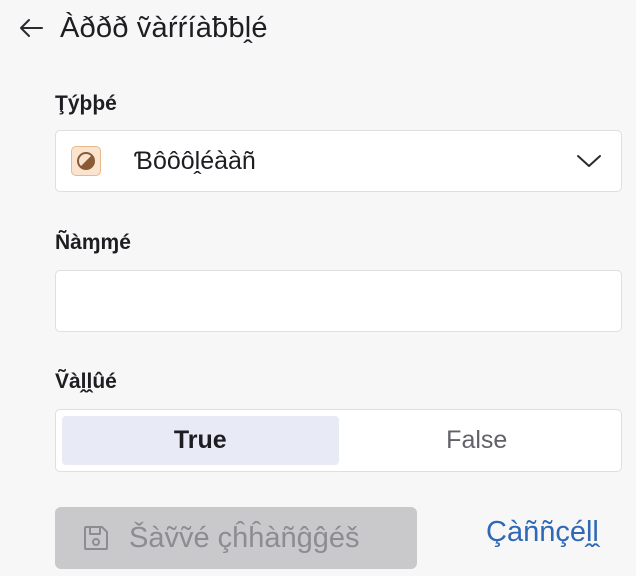 Image resolution: width=636 pixels, height=576 pixels. Describe the element at coordinates (200, 440) in the screenshot. I see `value-option-true: True` at that location.